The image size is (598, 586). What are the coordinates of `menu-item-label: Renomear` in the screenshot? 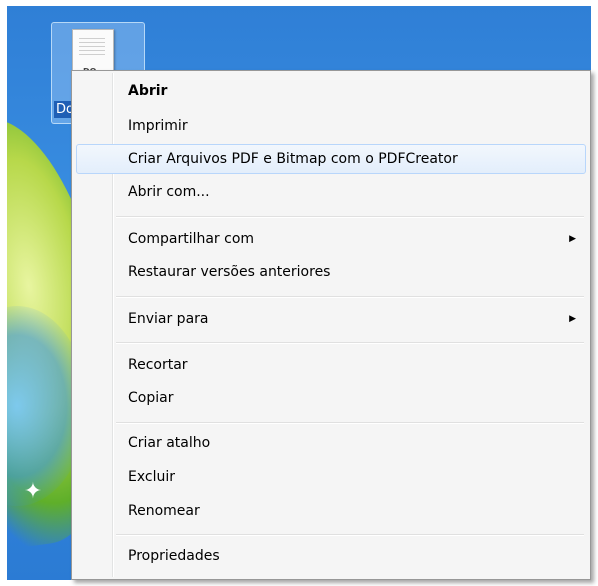 It's located at (164, 511).